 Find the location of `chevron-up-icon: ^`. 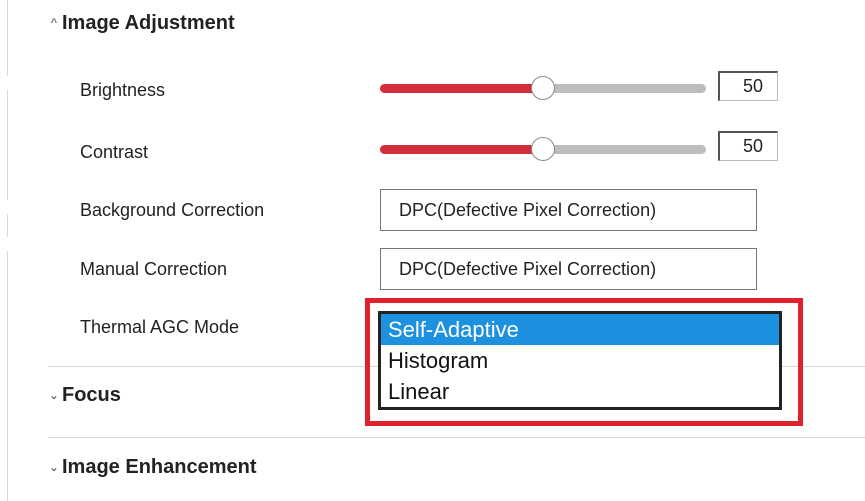

chevron-up-icon: ^ is located at coordinates (54, 22).